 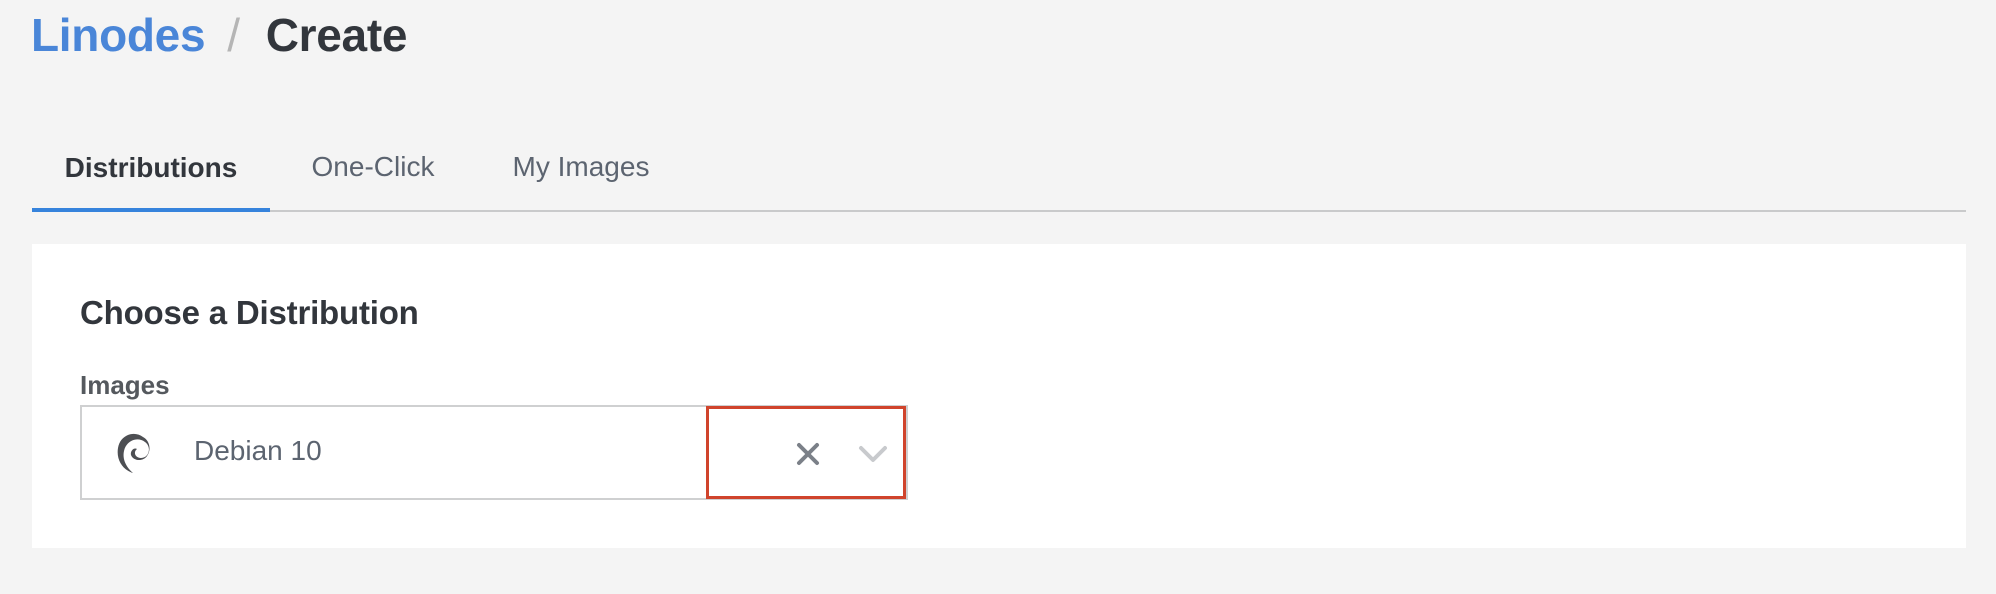 I want to click on chevron-down-icon, so click(x=873, y=454).